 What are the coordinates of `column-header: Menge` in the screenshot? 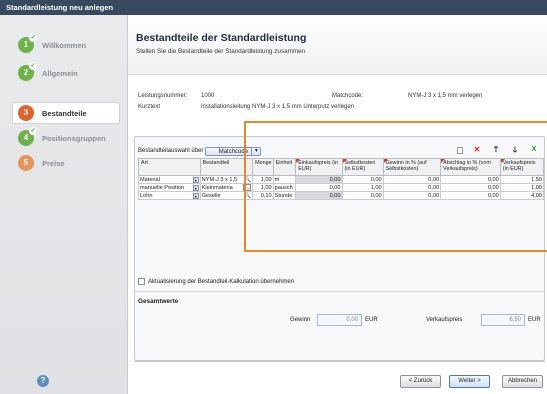 It's located at (263, 167).